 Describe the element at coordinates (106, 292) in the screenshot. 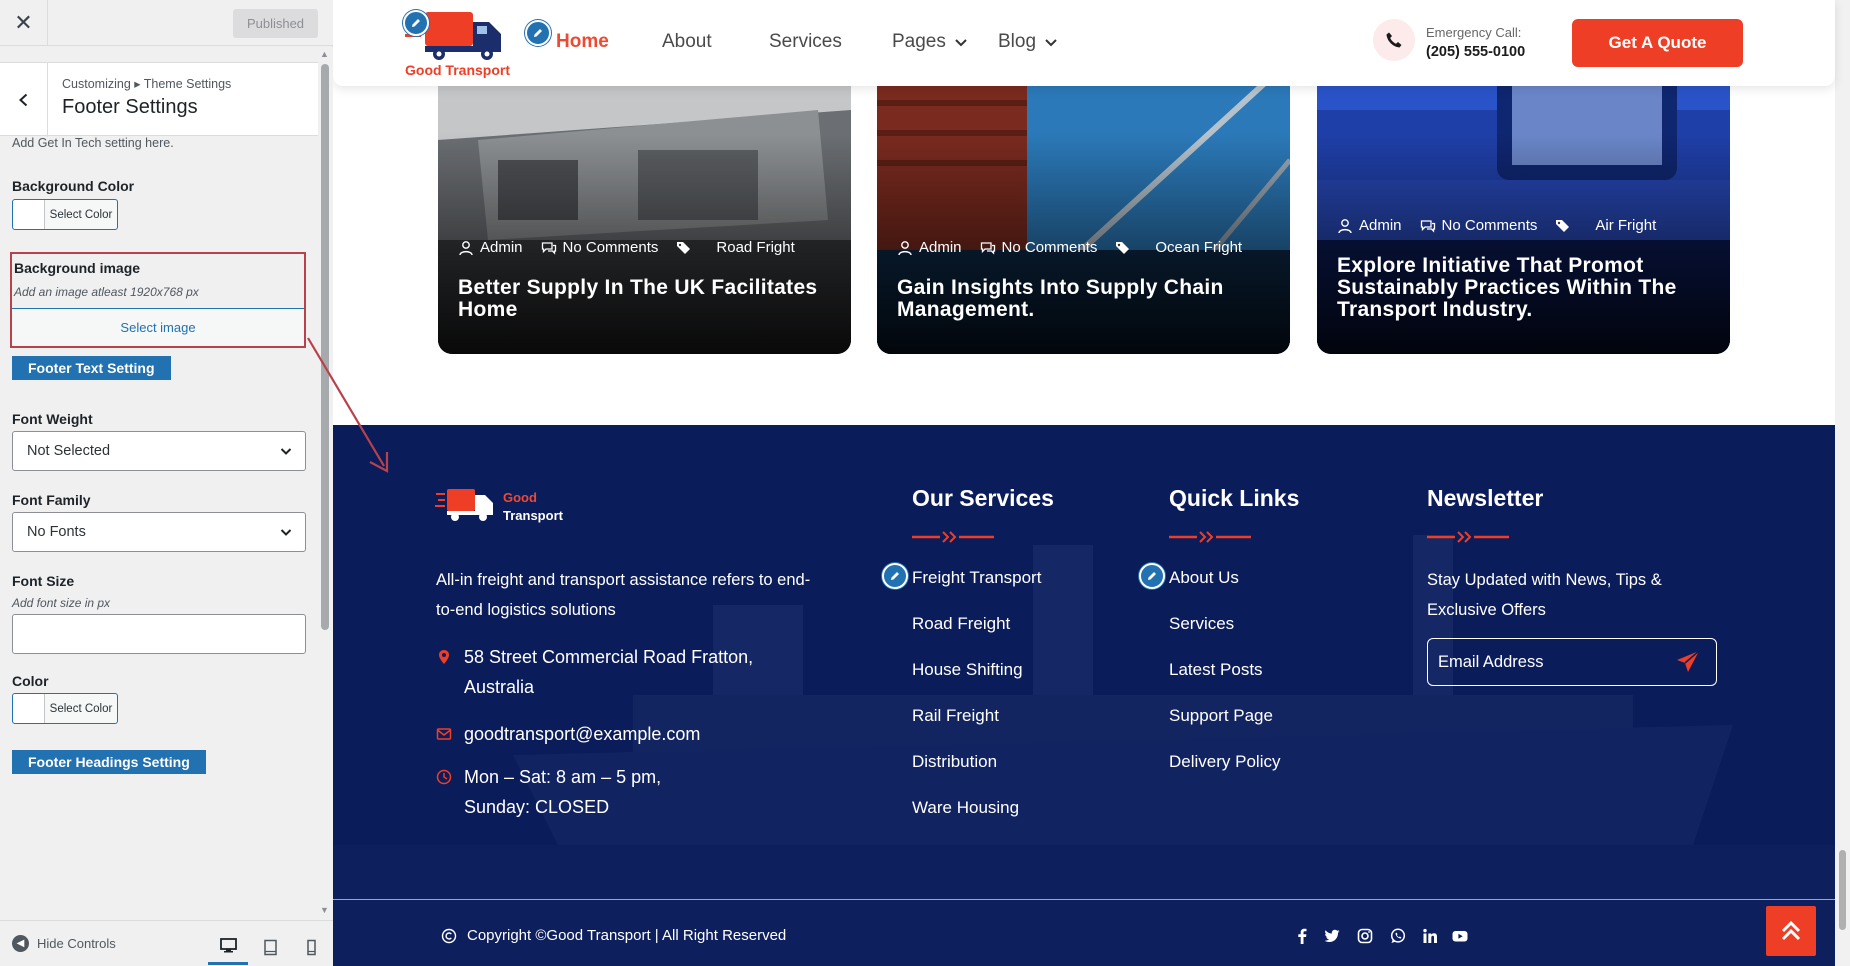

I see `bg-image-hint: Add an image atleast 1920x768 px` at that location.